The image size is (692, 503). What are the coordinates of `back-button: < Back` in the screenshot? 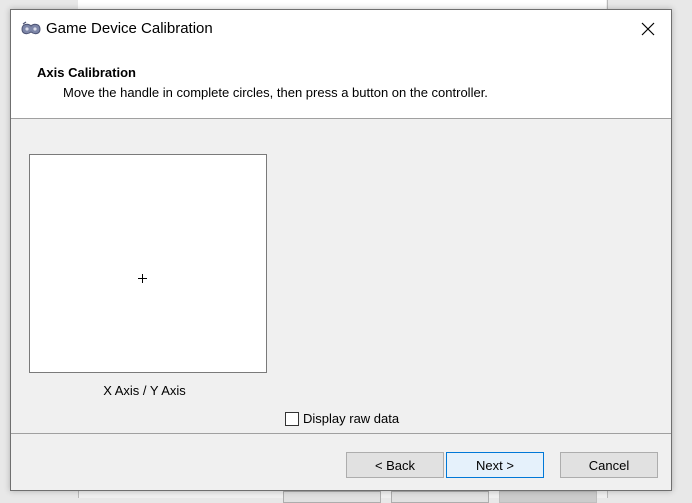 It's located at (395, 465).